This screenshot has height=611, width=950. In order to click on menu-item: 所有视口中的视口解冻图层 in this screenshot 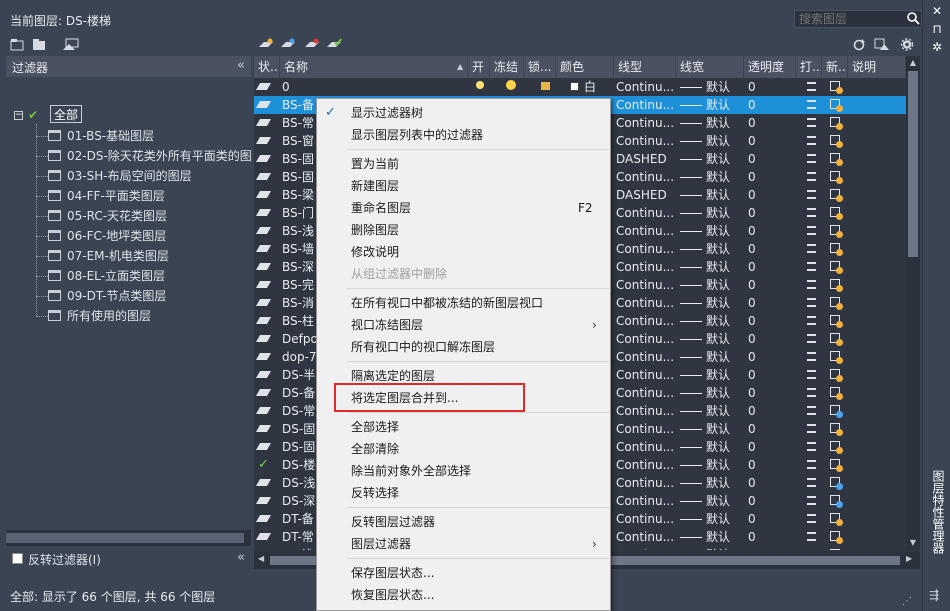, I will do `click(463, 347)`.